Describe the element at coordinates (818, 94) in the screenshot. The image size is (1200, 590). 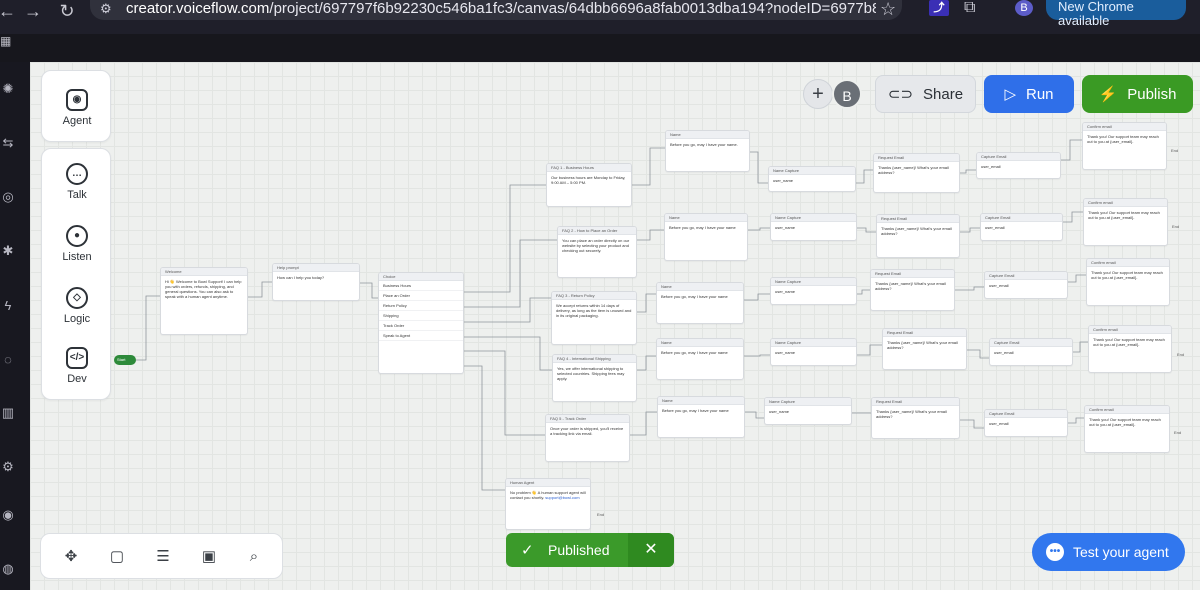
I see `add-collaborator-button: +` at that location.